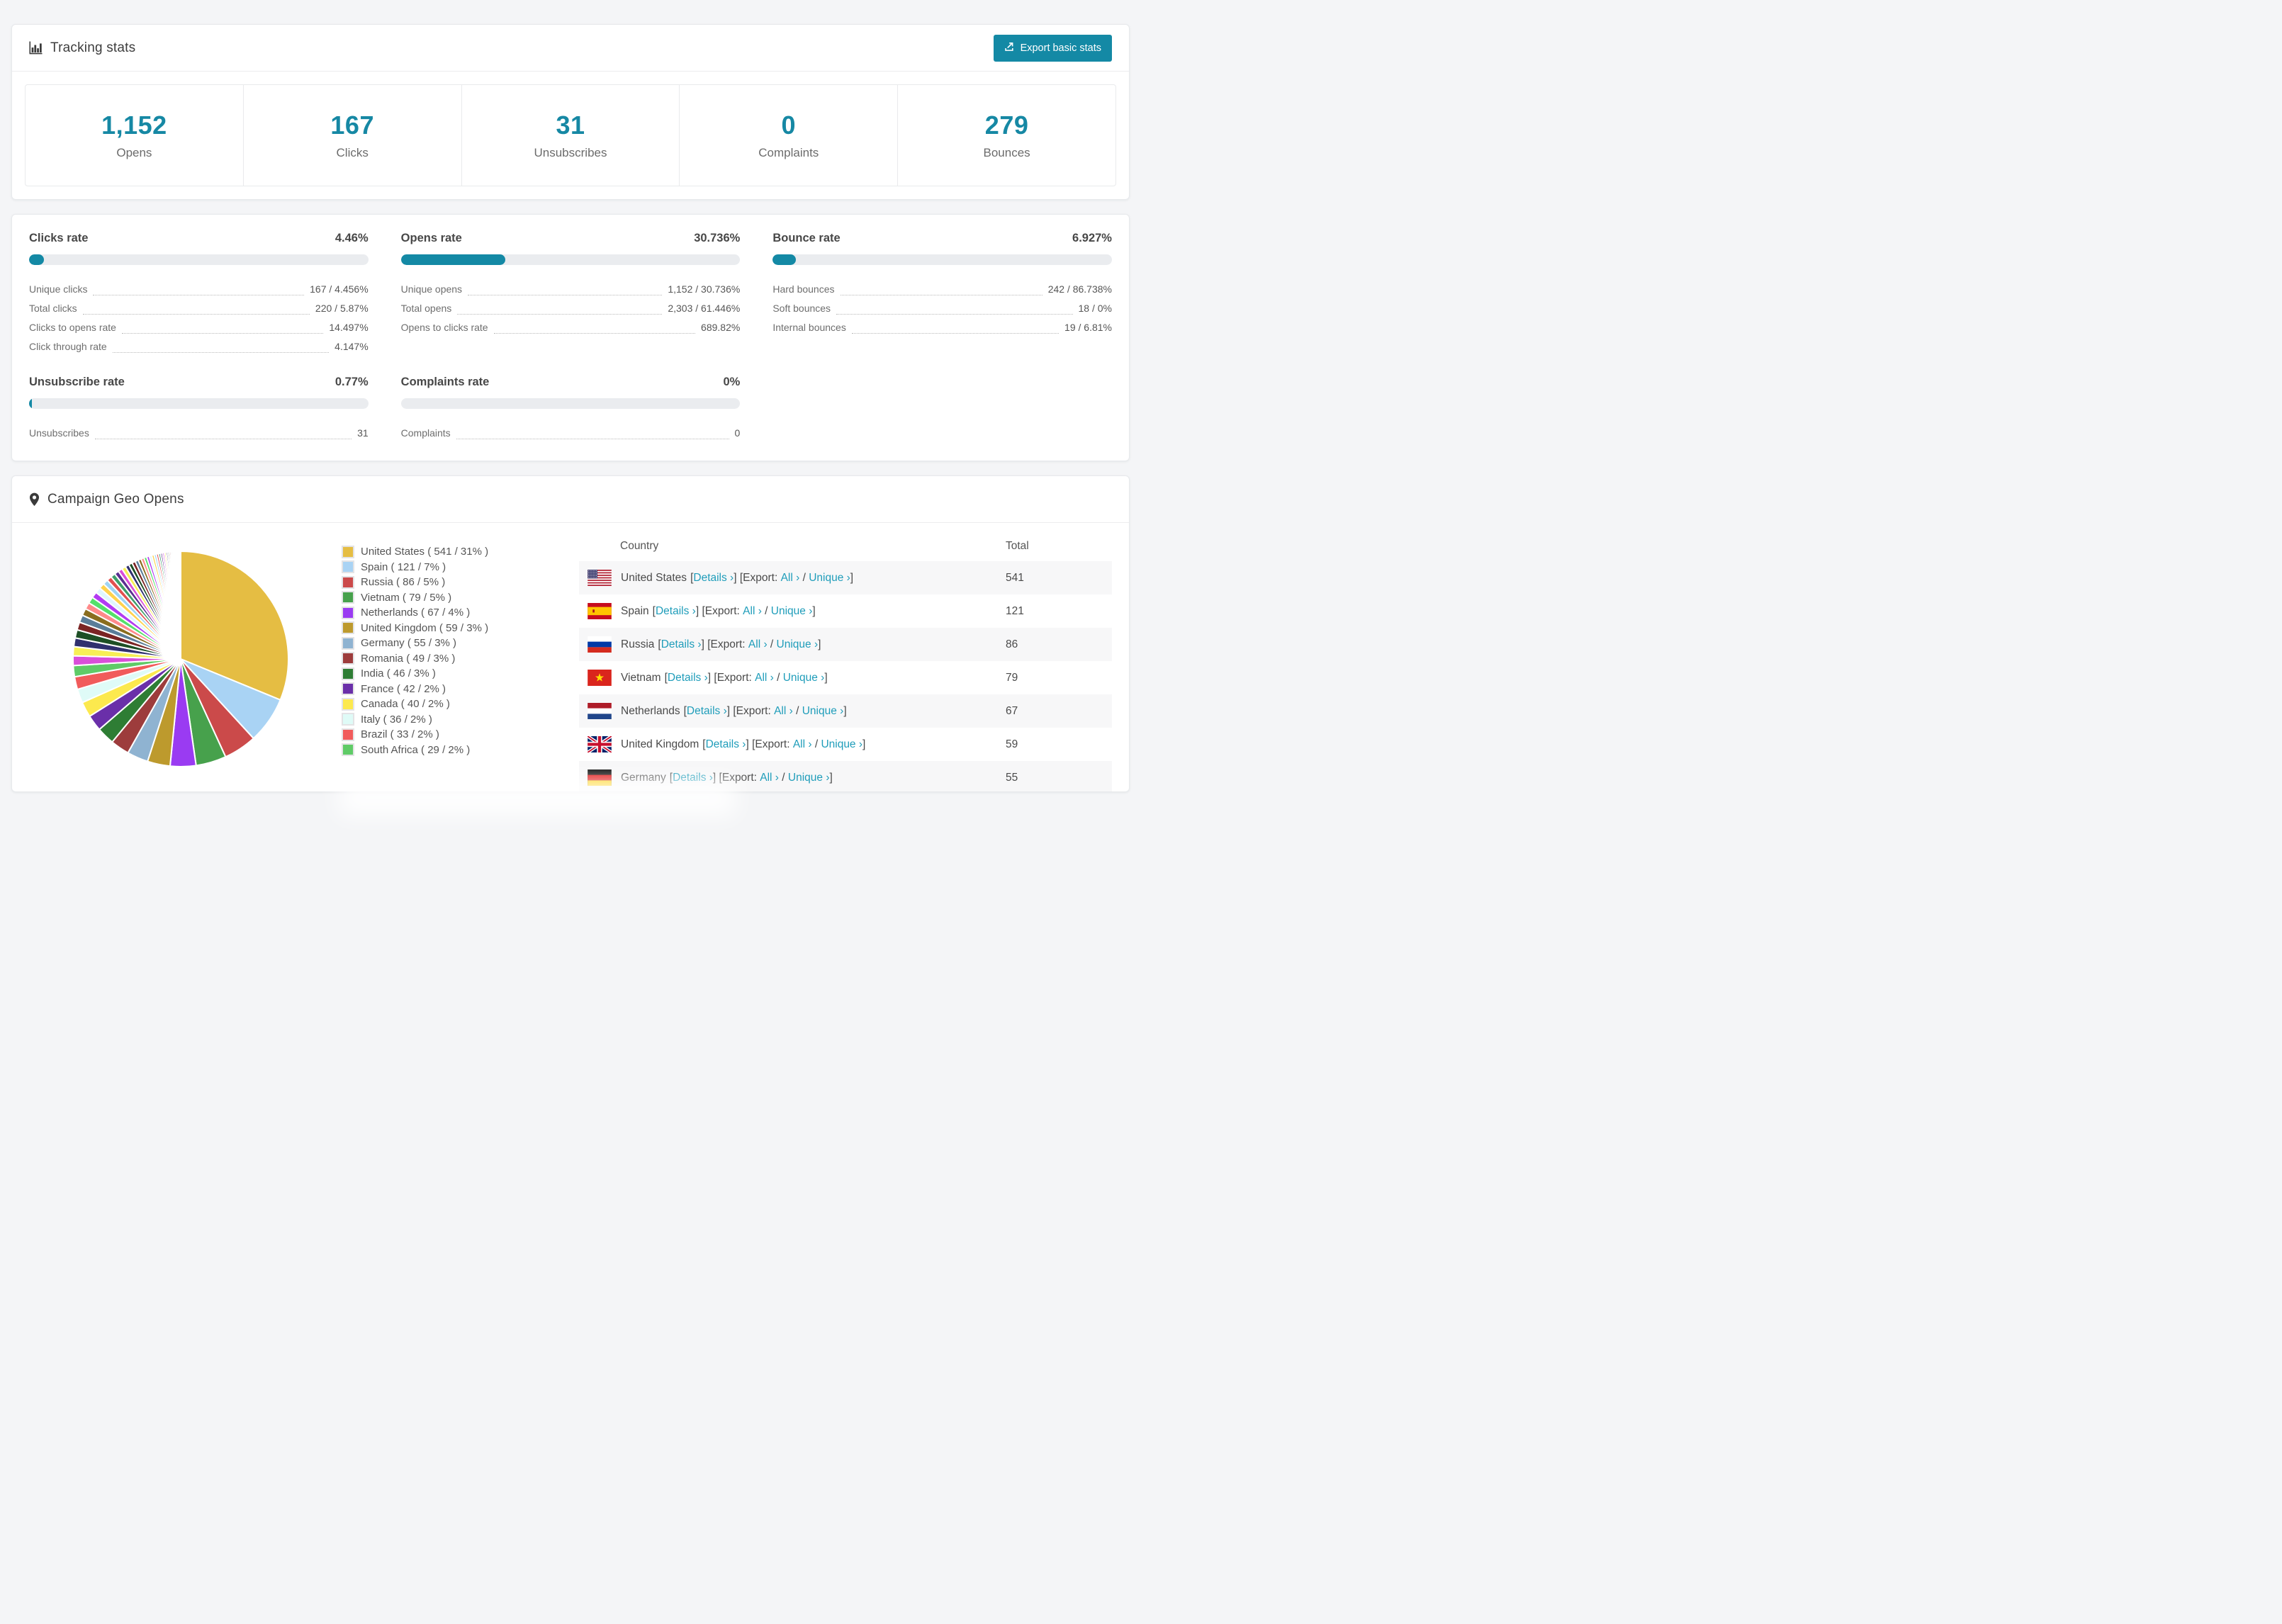  Describe the element at coordinates (460, 582) in the screenshot. I see `legend-item-russia: Russia ( 86 / 5% )` at that location.